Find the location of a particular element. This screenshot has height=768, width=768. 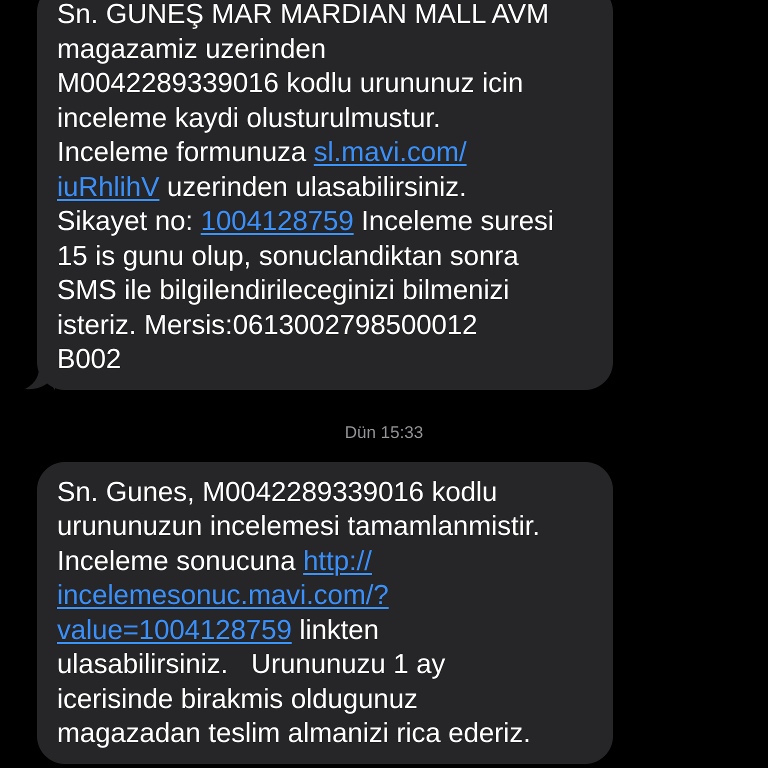

message-link: http:// is located at coordinates (337, 560).